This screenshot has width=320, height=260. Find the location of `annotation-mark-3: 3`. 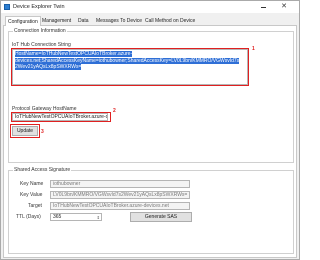

annotation-mark-3: 3 is located at coordinates (42, 132).